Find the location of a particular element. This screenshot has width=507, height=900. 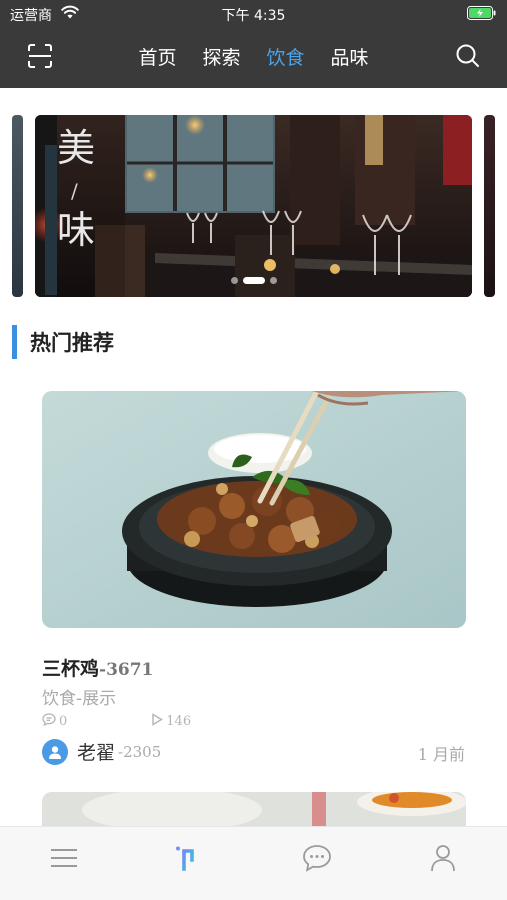

banner-caption: 美 / 味 is located at coordinates (76, 189).